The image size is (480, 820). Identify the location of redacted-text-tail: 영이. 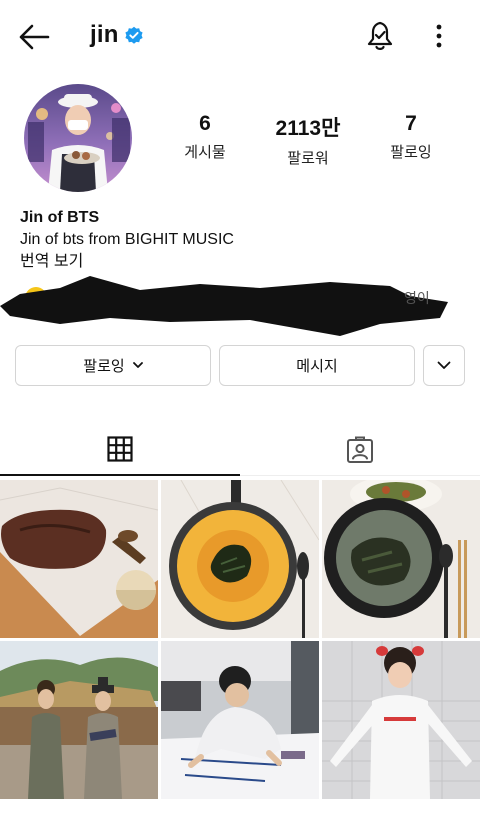
(417, 298).